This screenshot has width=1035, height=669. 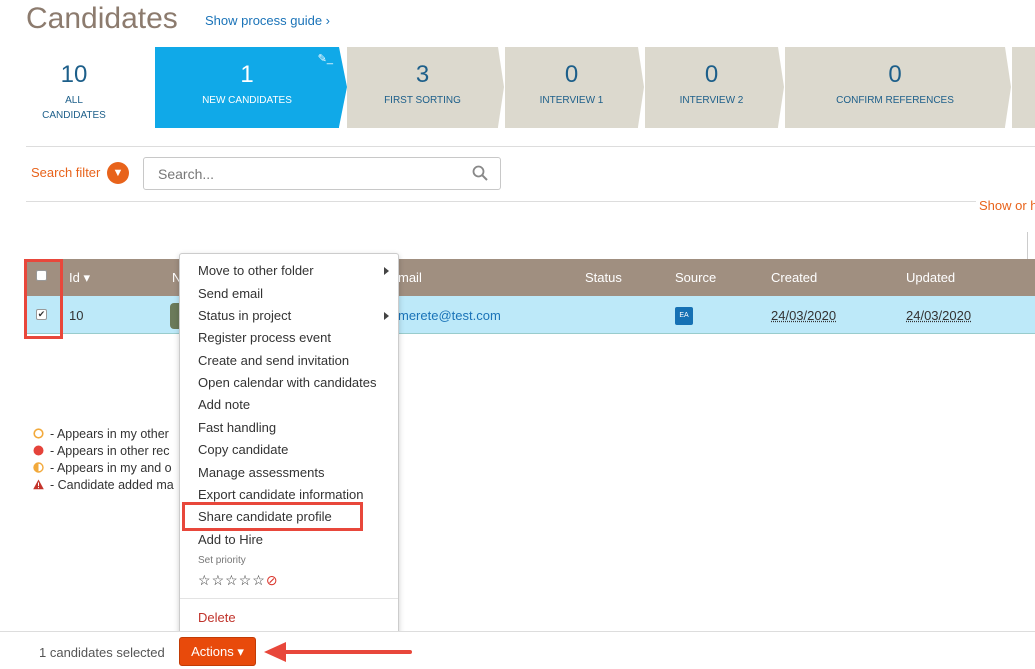 What do you see at coordinates (517, 650) in the screenshot?
I see `footer-bar: 1 candidates selected Actions ▾` at bounding box center [517, 650].